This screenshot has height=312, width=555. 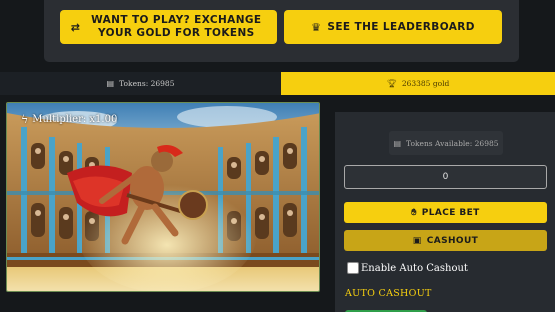 I want to click on cashout-label: CASHOUT, so click(x=452, y=240).